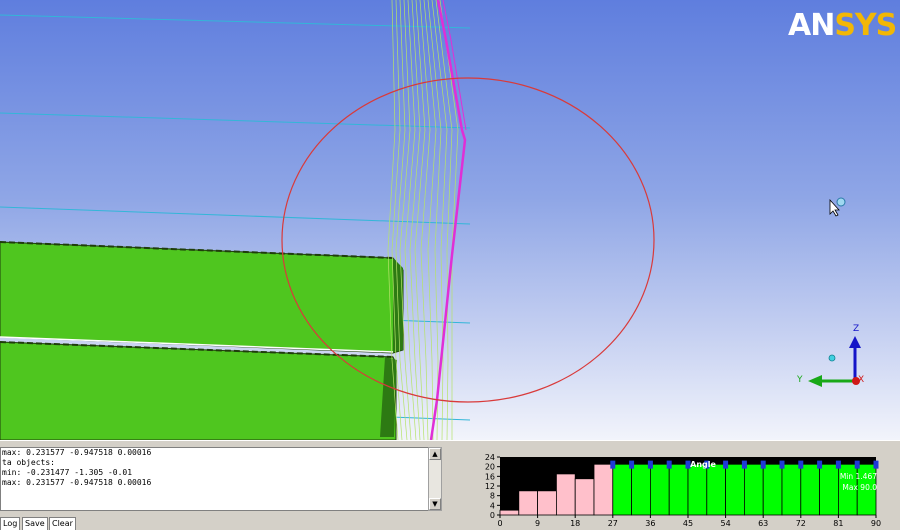 The image size is (900, 530). Describe the element at coordinates (62, 523) in the screenshot. I see `tab-clear: Clear` at that location.